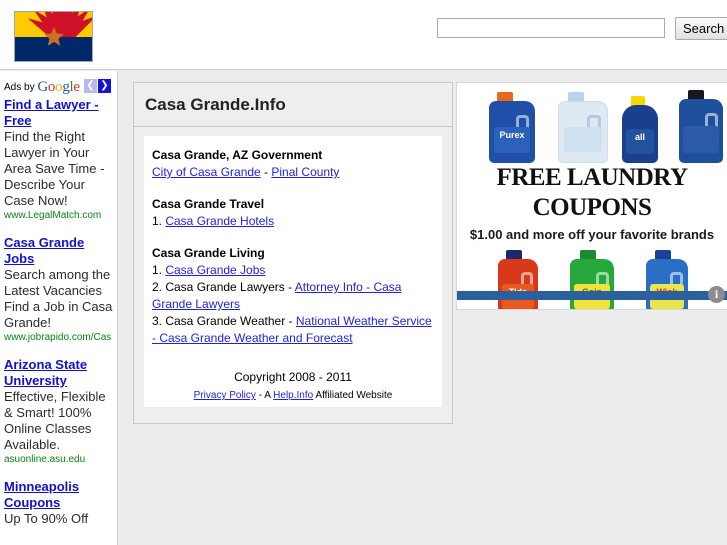 The height and width of the screenshot is (545, 727). Describe the element at coordinates (159, 287) in the screenshot. I see `item-number: 2.` at that location.